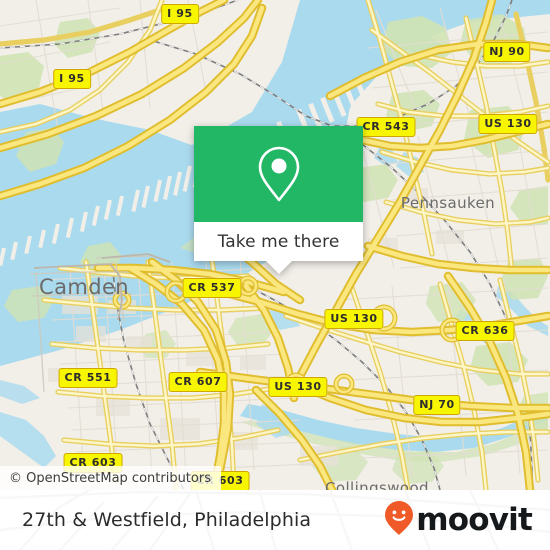 This screenshot has height=550, width=550. I want to click on road-shield-us130-north: US 130, so click(508, 124).